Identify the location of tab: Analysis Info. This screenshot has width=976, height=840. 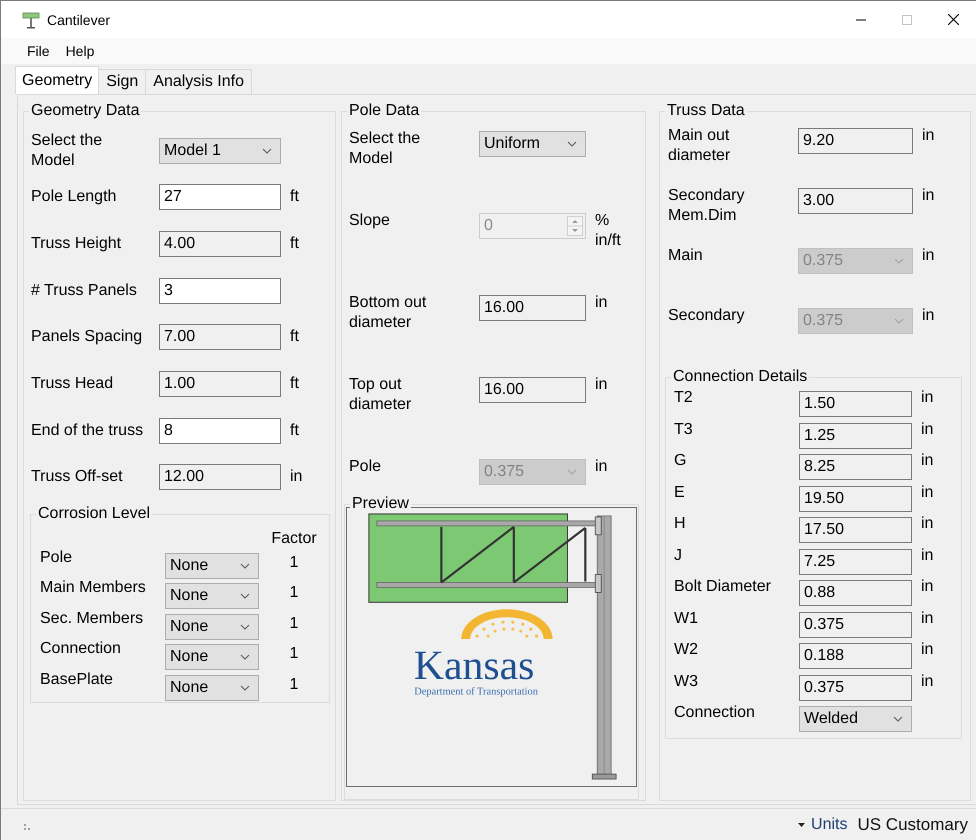
(198, 81).